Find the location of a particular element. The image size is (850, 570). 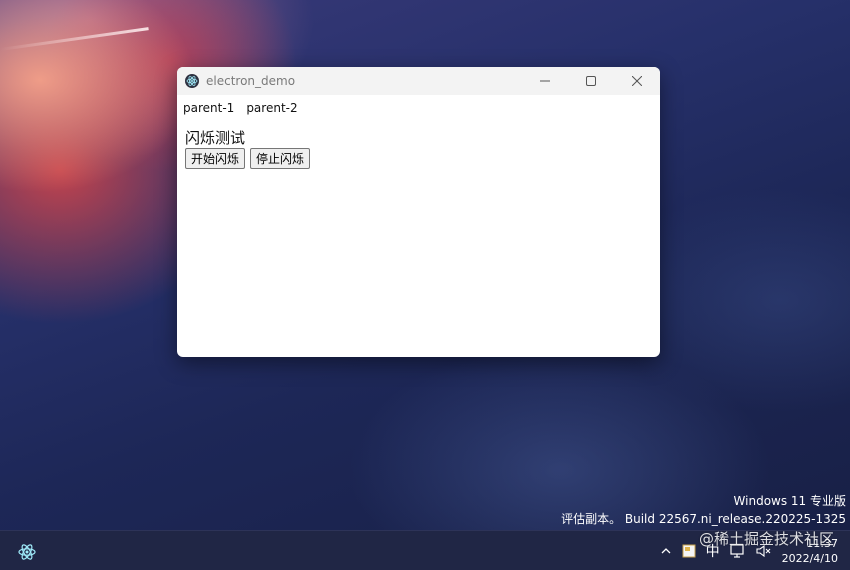

stop-flash-button: 停止闪烁 is located at coordinates (280, 158).